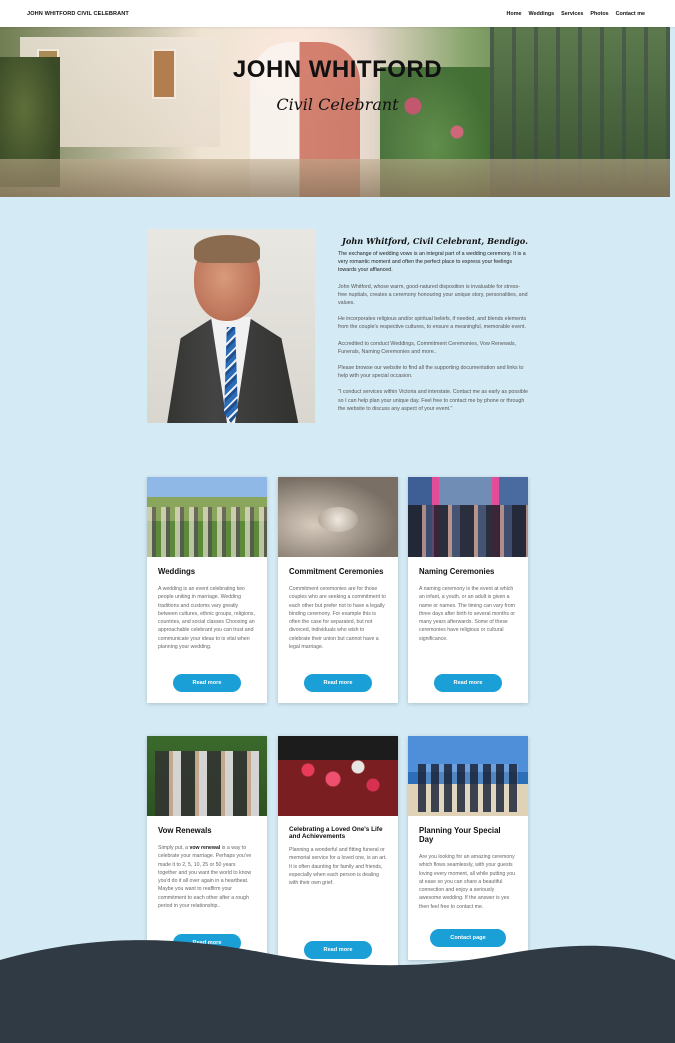 The image size is (675, 1043). I want to click on planning-photo, so click(468, 776).